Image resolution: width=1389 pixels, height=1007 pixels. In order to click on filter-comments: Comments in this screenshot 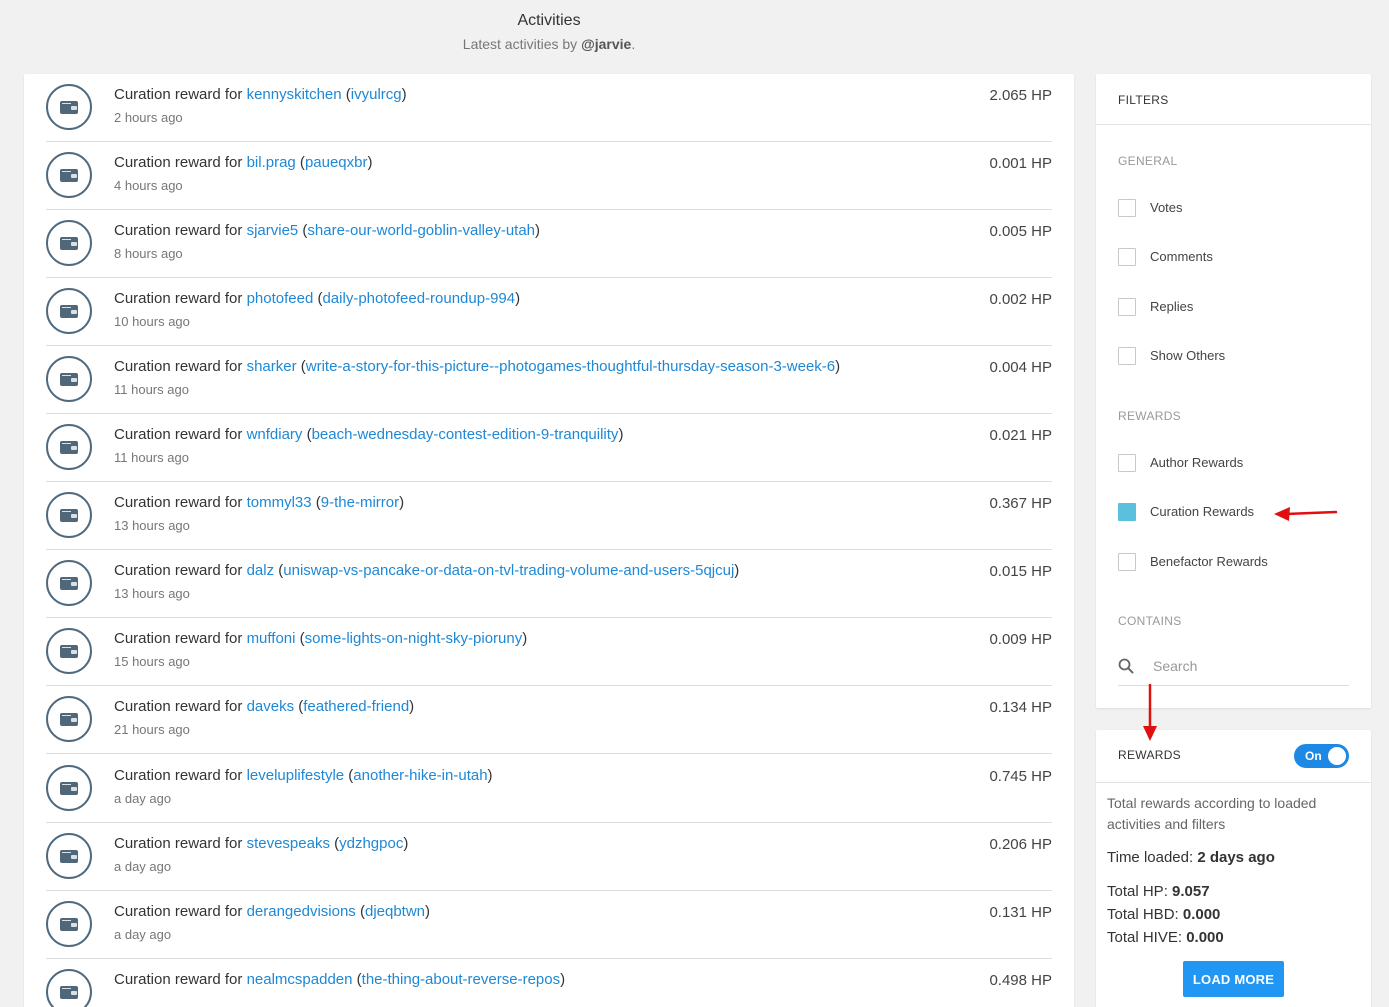, I will do `click(1165, 257)`.